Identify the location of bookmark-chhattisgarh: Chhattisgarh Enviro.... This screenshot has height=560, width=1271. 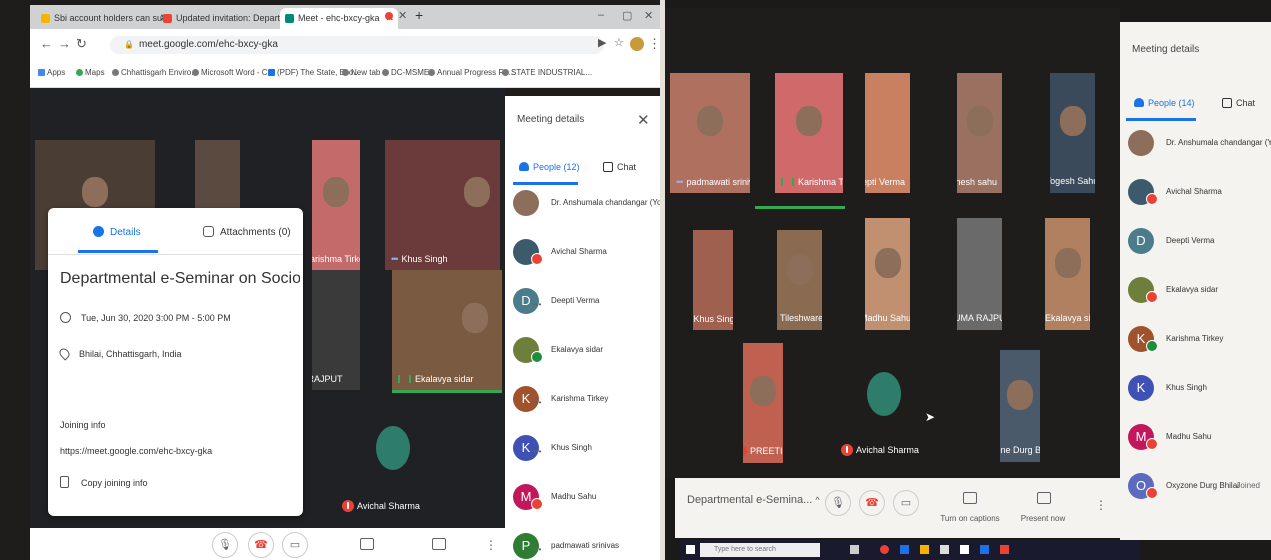
(155, 72).